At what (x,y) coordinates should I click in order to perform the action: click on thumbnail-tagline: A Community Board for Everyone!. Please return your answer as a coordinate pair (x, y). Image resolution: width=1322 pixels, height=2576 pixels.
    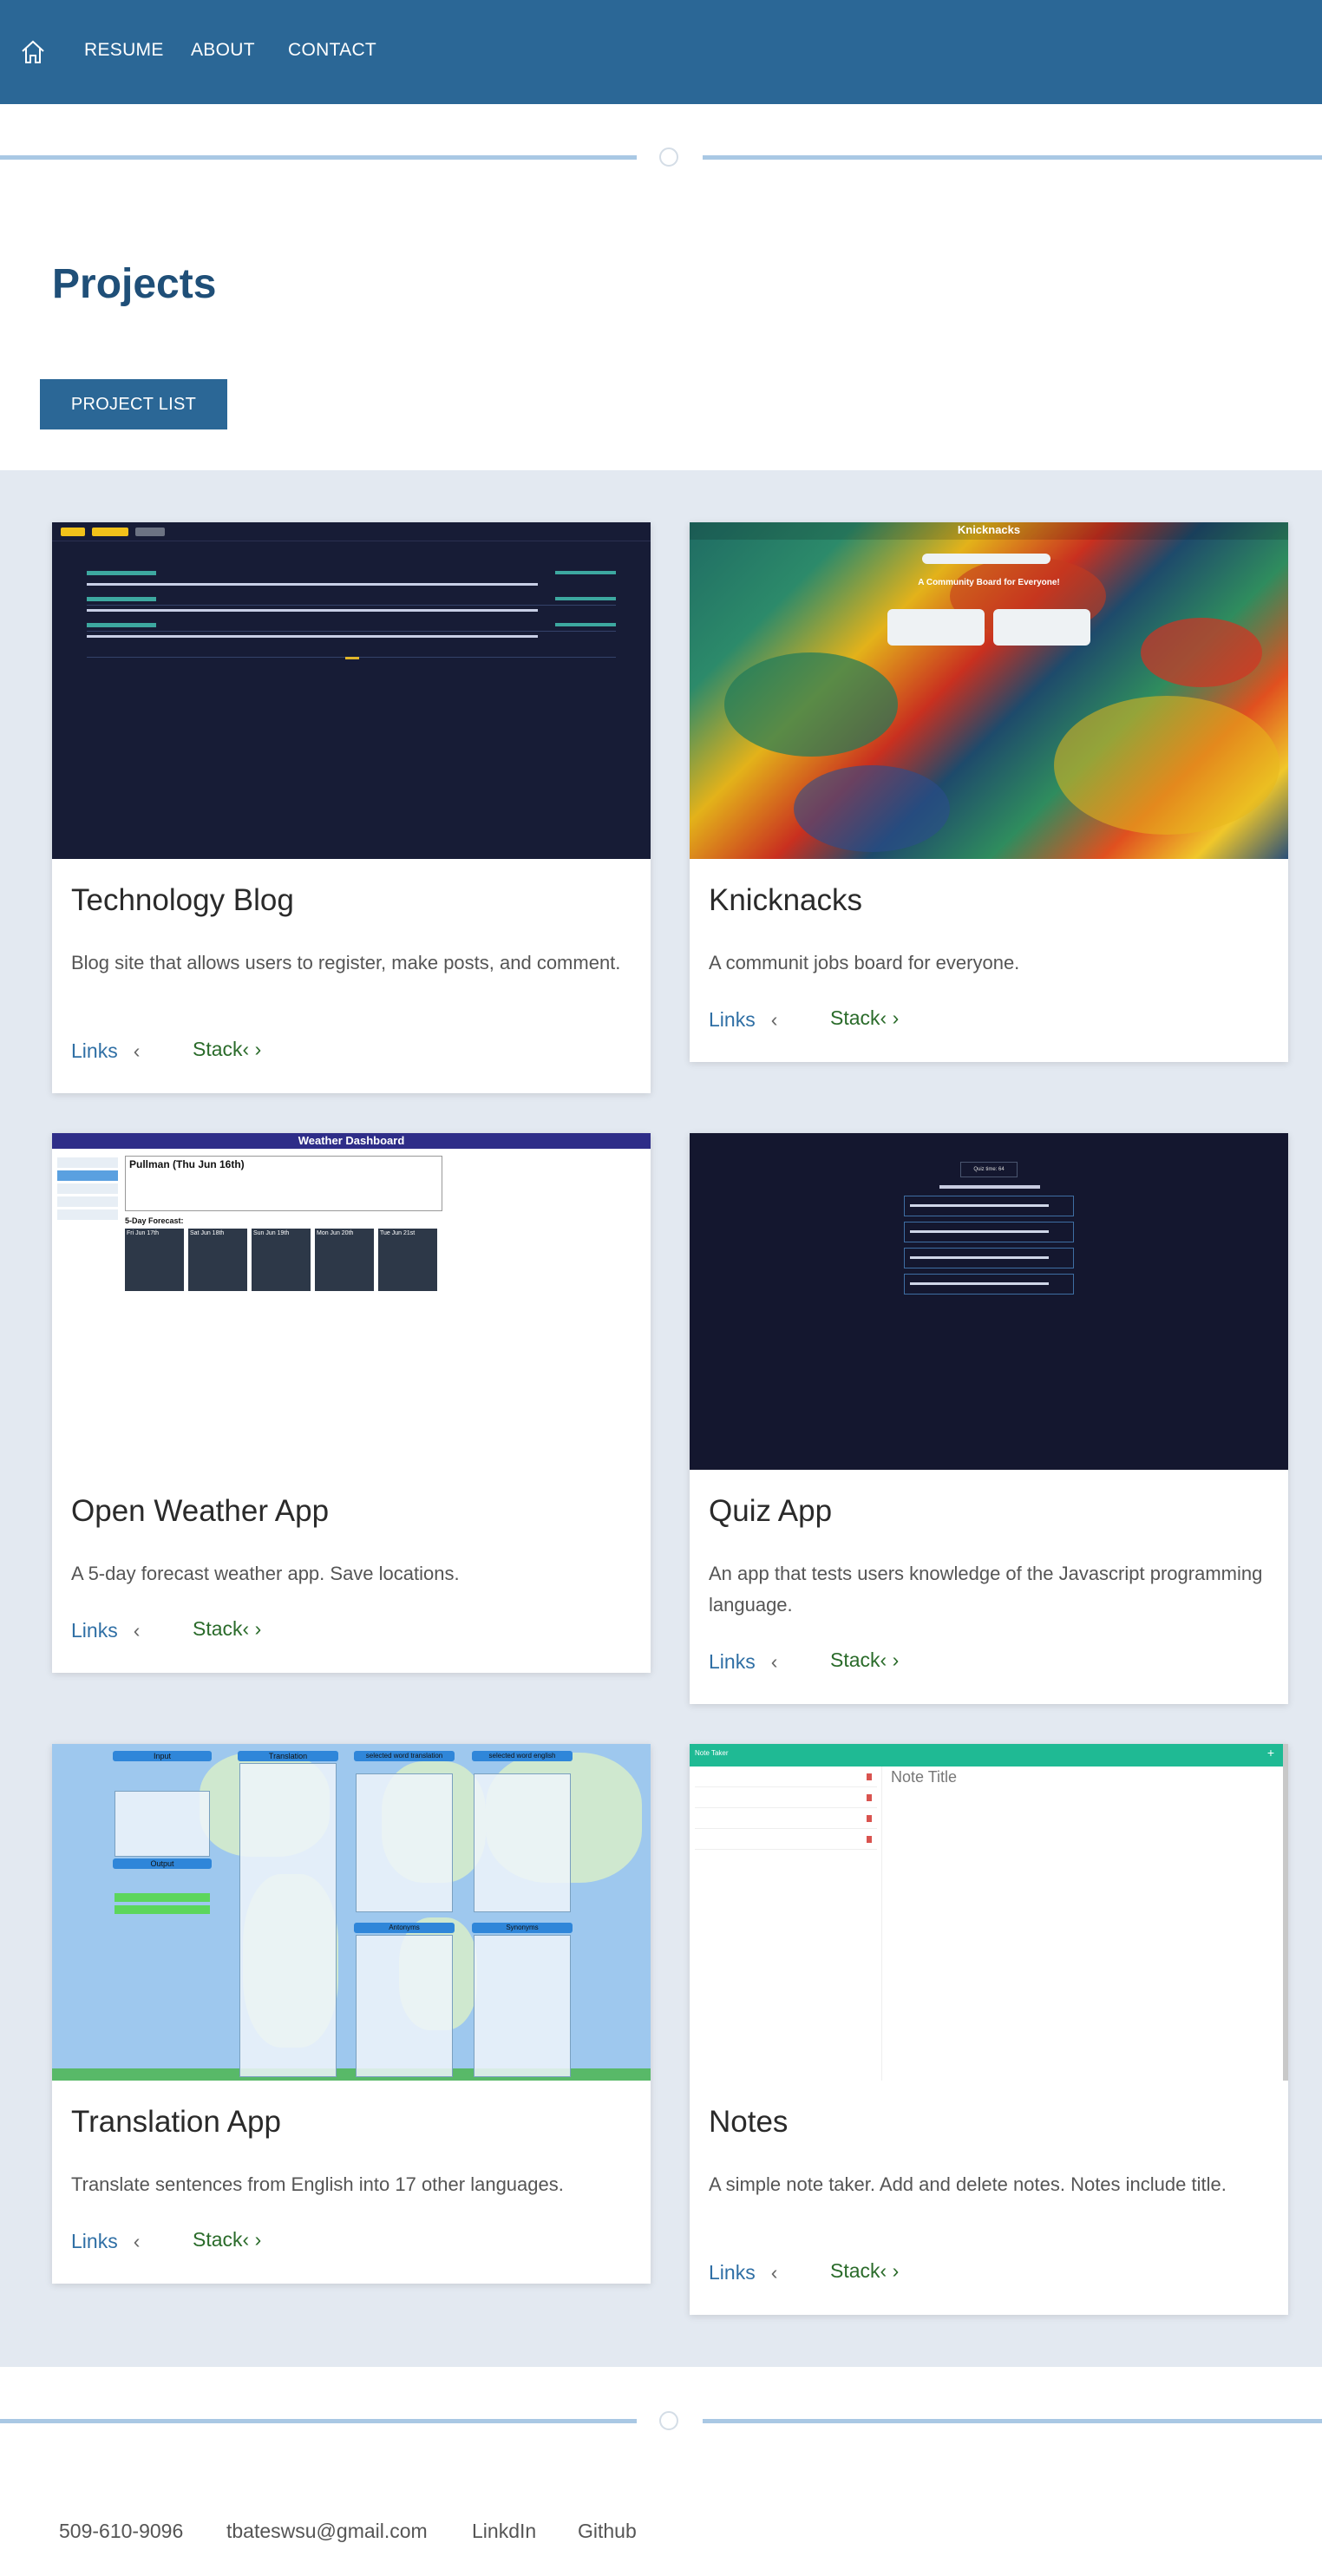
    Looking at the image, I should click on (989, 582).